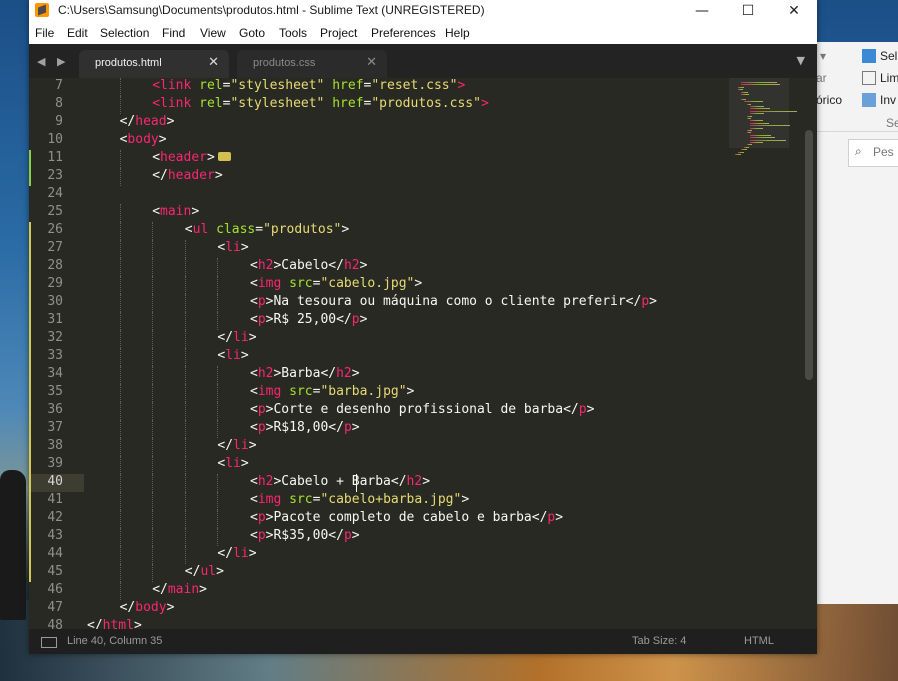 Image resolution: width=898 pixels, height=681 pixels. I want to click on menu-selection: Selection, so click(124, 33).